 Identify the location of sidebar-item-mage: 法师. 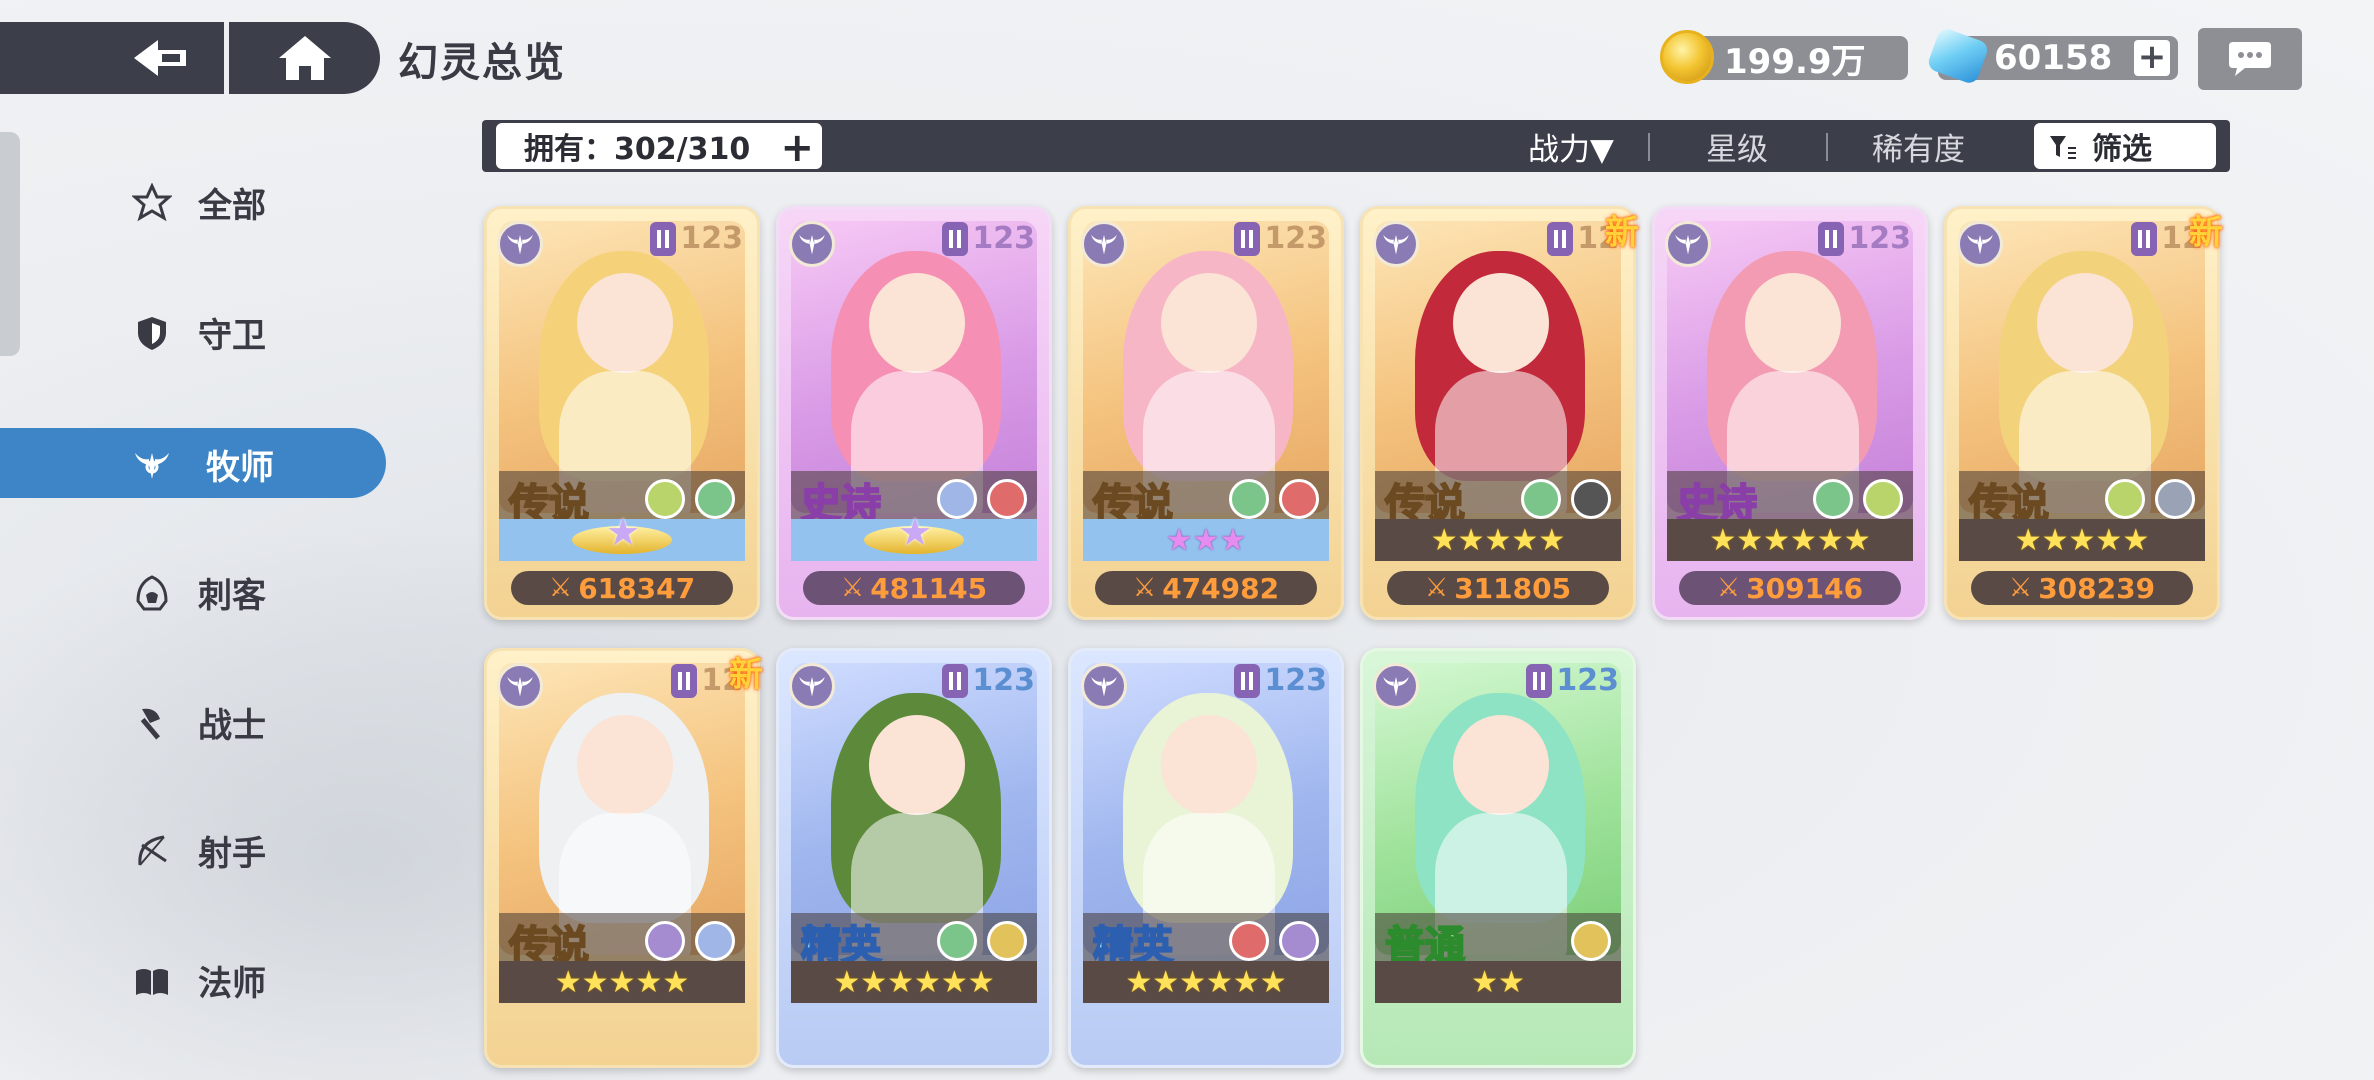
(193, 979).